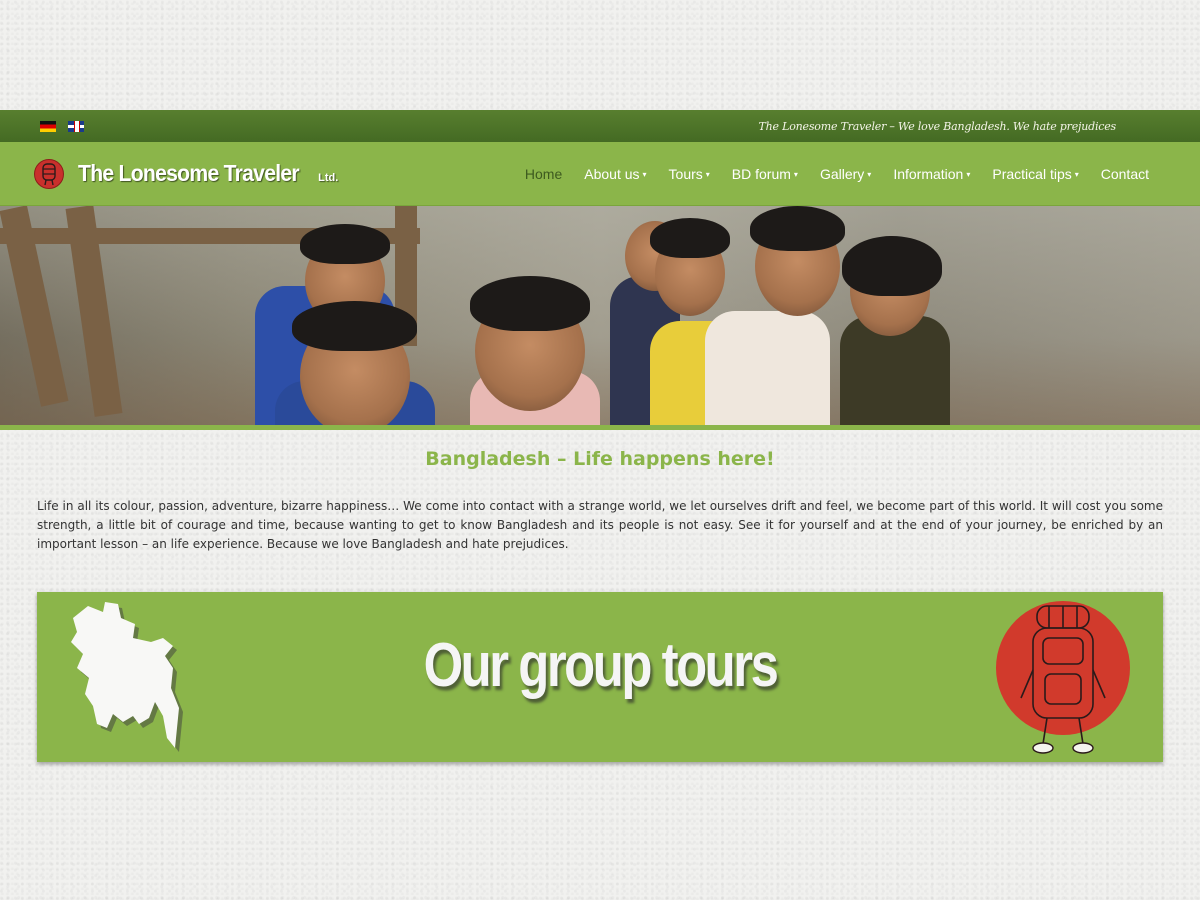 Image resolution: width=1200 pixels, height=900 pixels. Describe the element at coordinates (49, 173) in the screenshot. I see `logo-icon` at that location.